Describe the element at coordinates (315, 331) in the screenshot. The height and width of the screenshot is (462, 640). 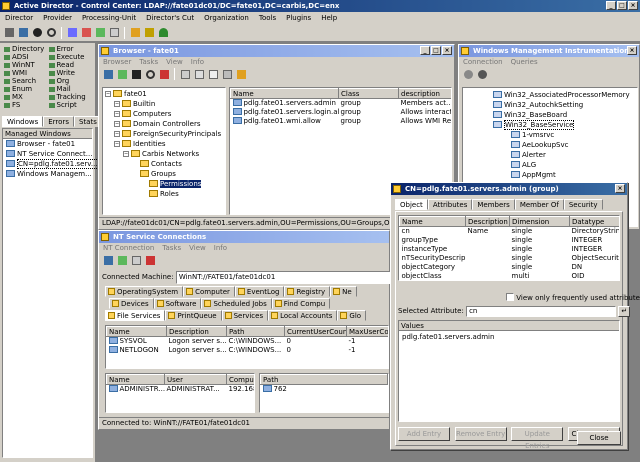
I see `column-header: CurrentUserCount` at that location.